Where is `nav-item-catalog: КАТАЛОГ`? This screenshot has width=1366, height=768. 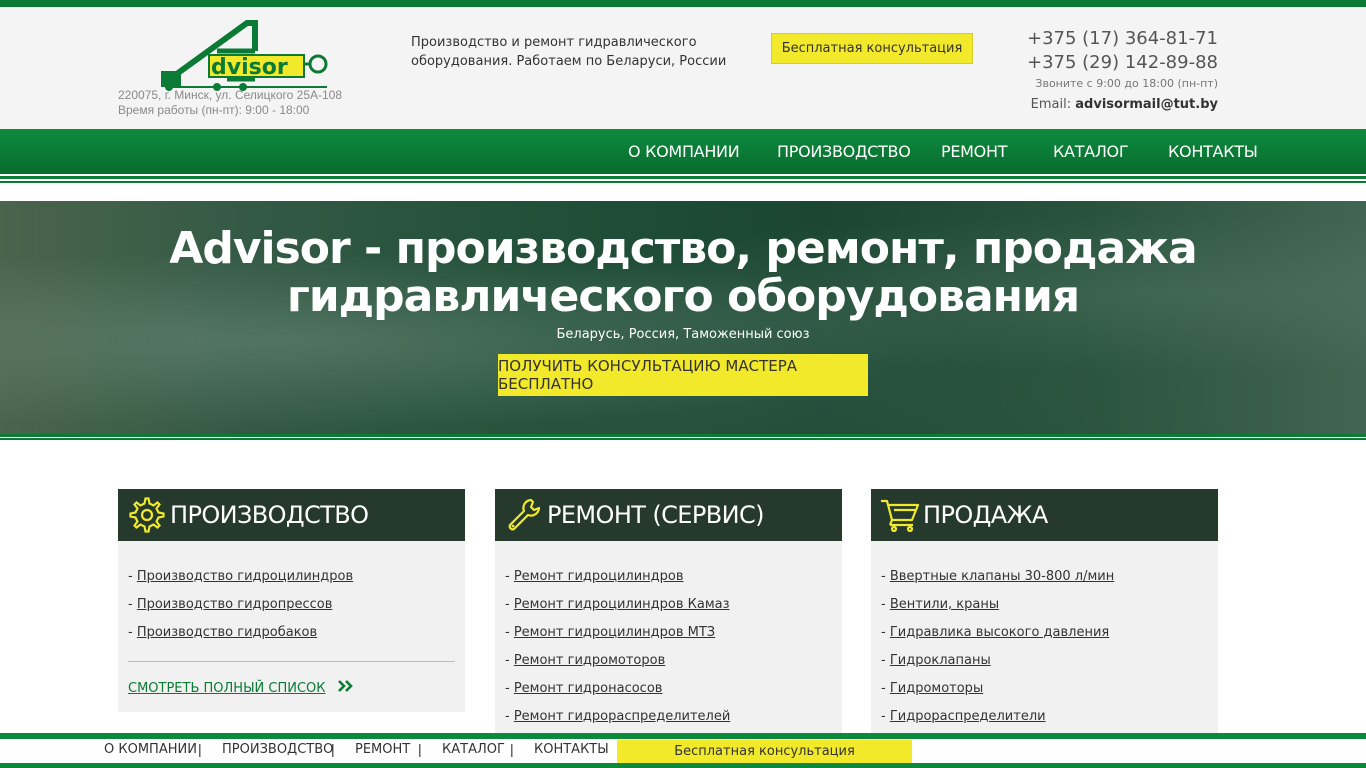
nav-item-catalog: КАТАЛОГ is located at coordinates (1091, 151).